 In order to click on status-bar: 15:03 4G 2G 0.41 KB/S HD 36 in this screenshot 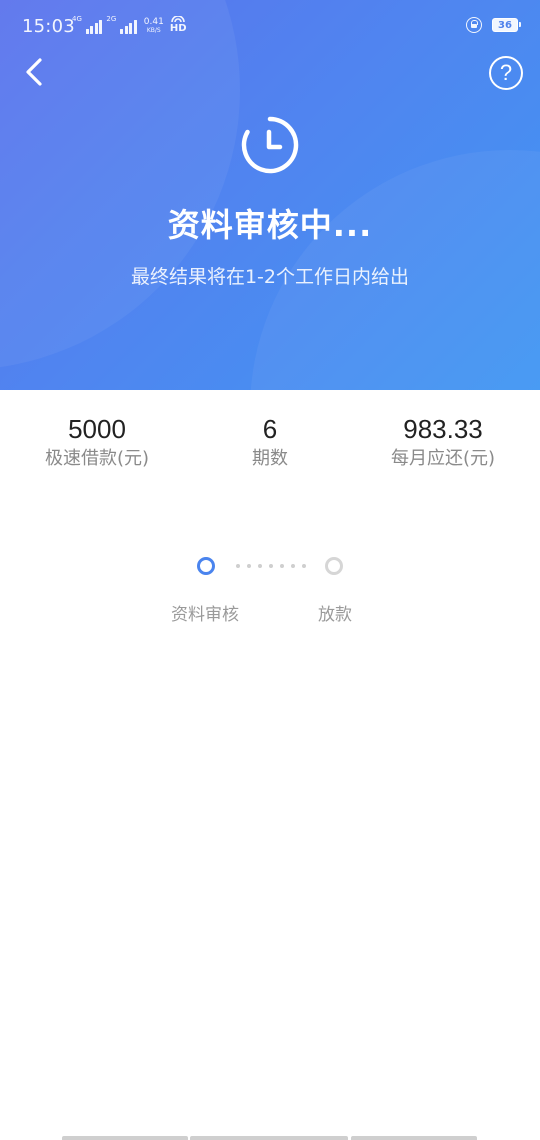, I will do `click(270, 27)`.